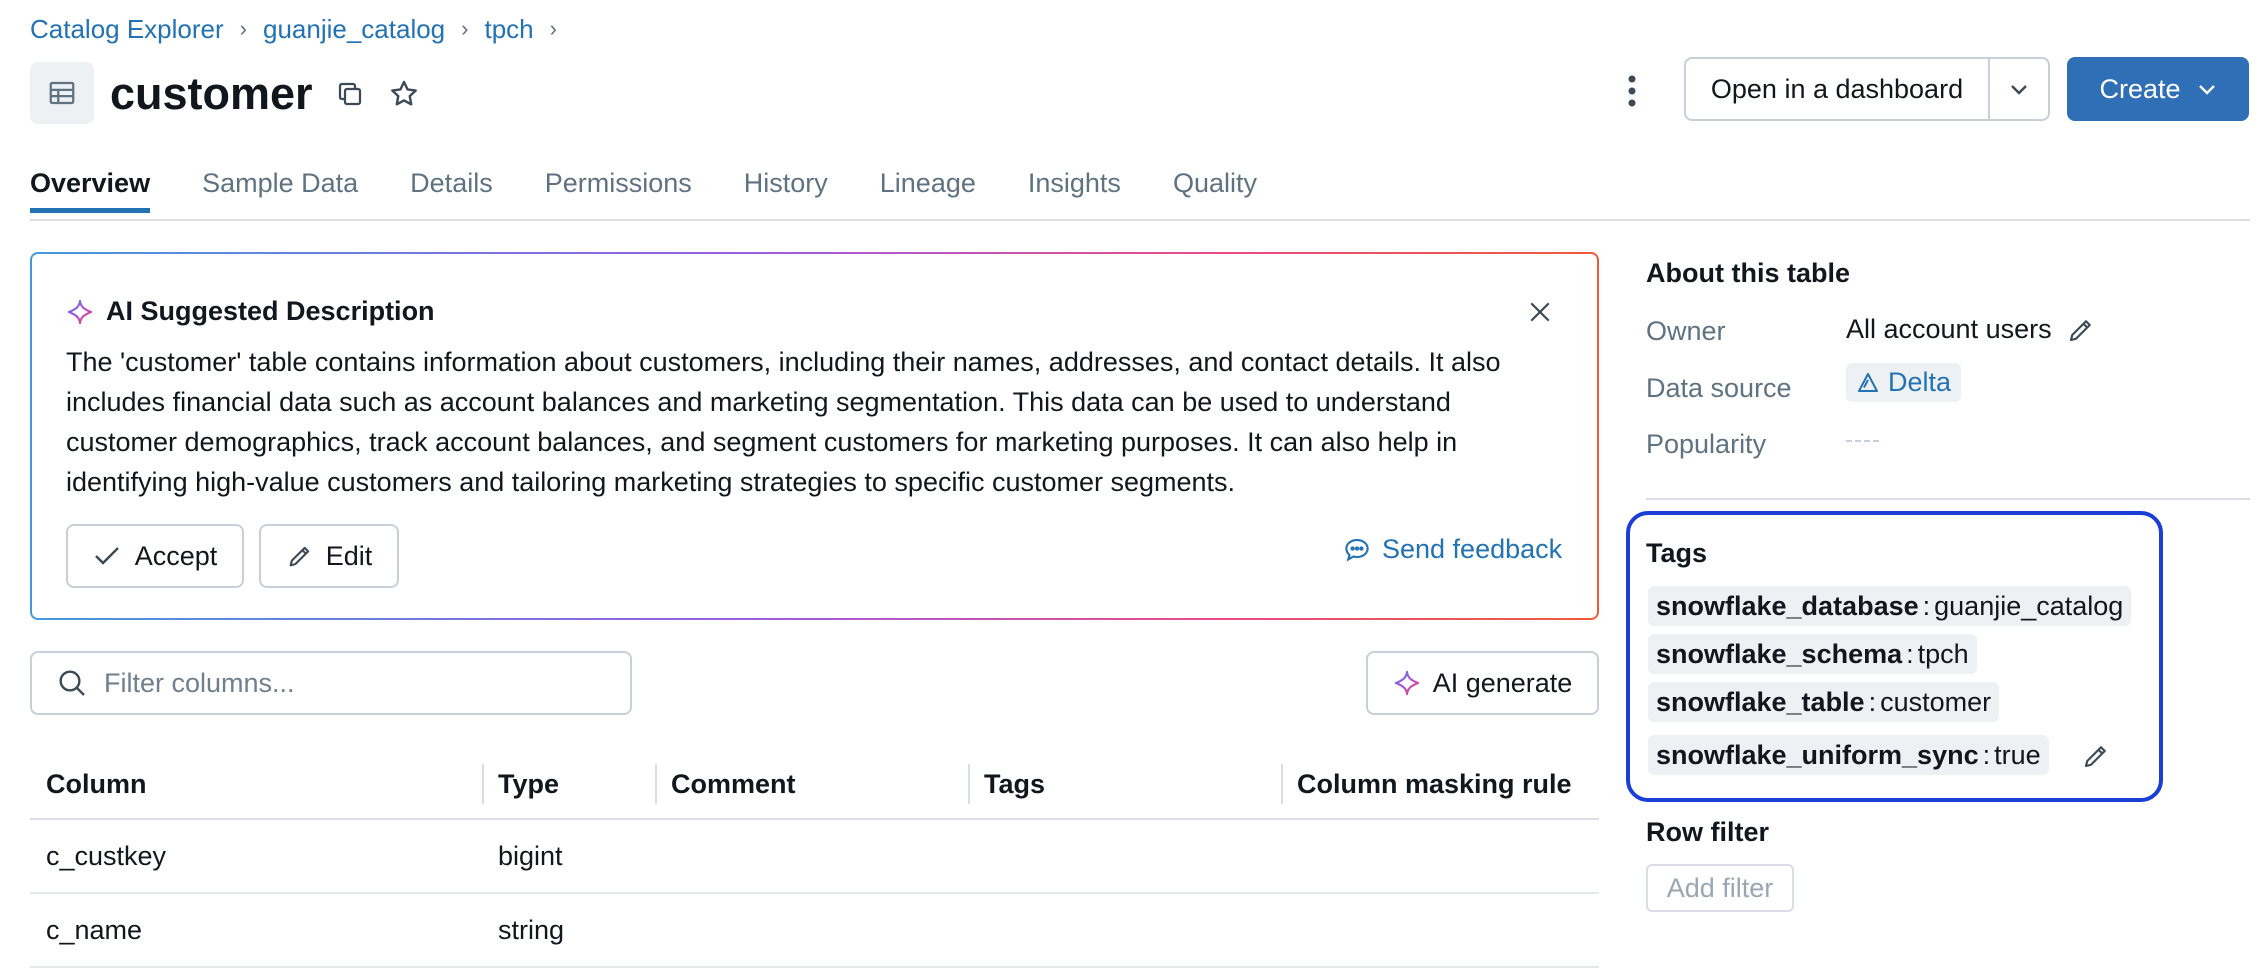  What do you see at coordinates (1472, 549) in the screenshot?
I see `send-feedback-label: Send feedback` at bounding box center [1472, 549].